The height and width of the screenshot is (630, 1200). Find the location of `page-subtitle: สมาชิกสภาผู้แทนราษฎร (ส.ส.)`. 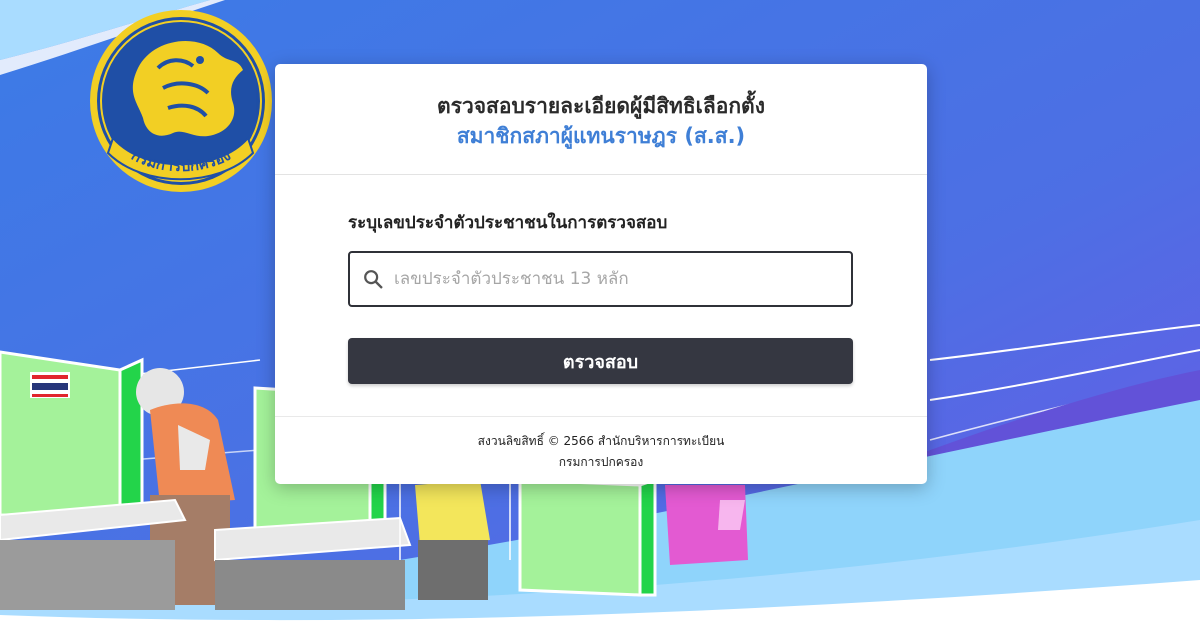

page-subtitle: สมาชิกสภาผู้แทนราษฎร (ส.ส.) is located at coordinates (601, 136).